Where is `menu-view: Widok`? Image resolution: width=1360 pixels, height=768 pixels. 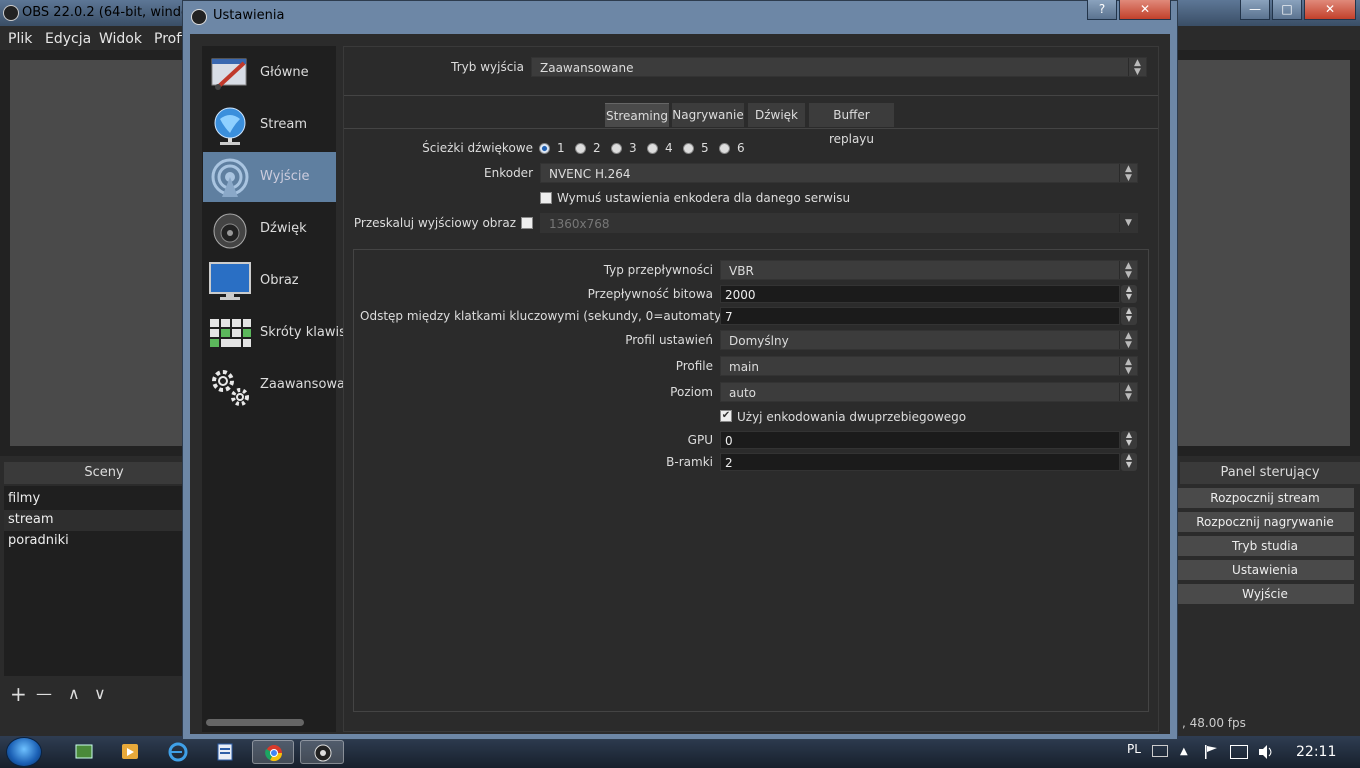 menu-view: Widok is located at coordinates (120, 39).